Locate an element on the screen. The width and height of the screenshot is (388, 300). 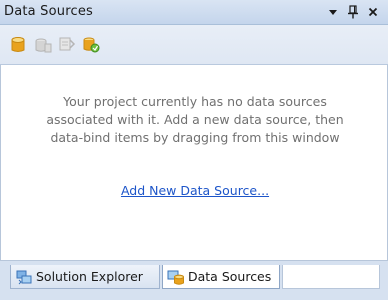
add-new-data-source-icon is located at coordinates (18, 45).